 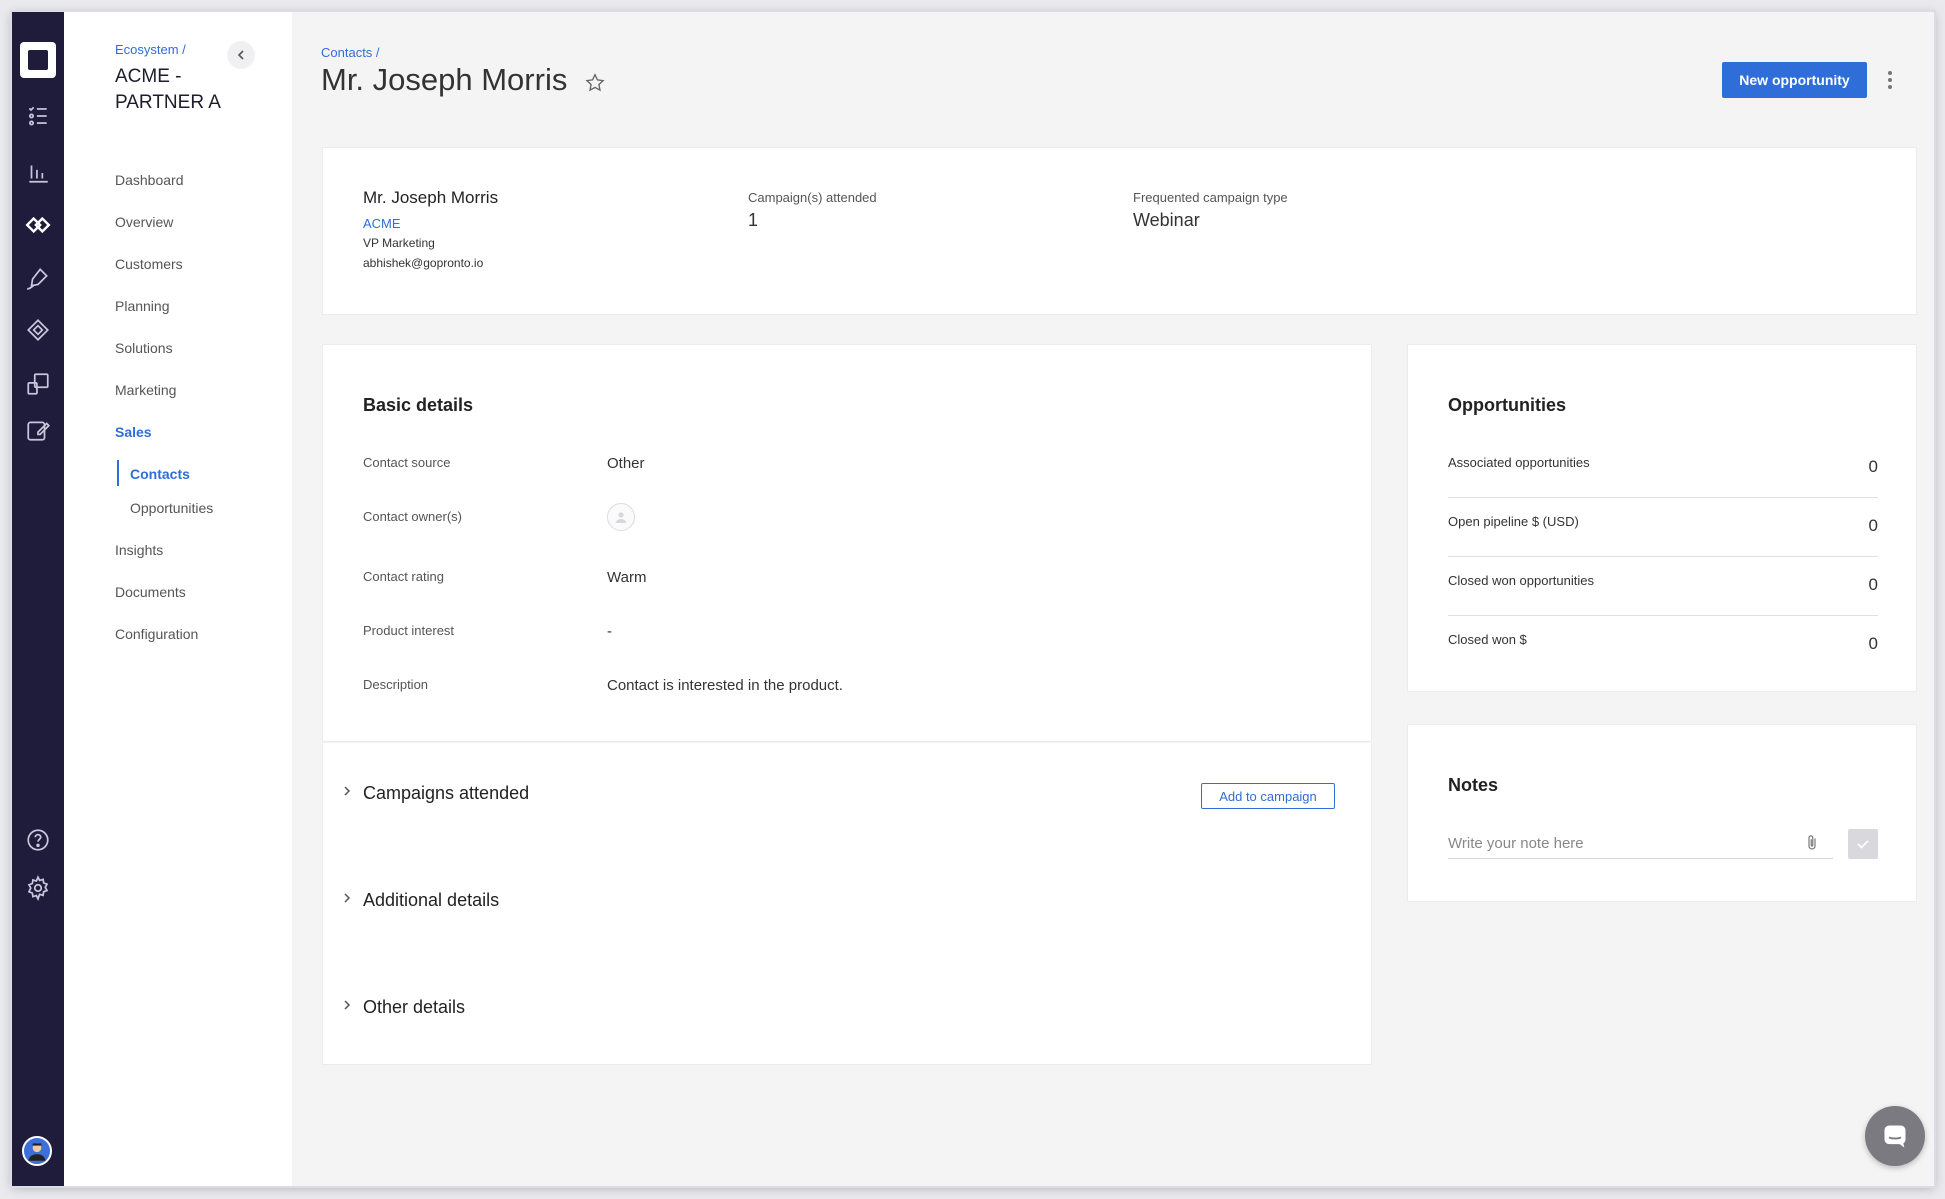 I want to click on other-details-section: Other details, so click(x=847, y=1011).